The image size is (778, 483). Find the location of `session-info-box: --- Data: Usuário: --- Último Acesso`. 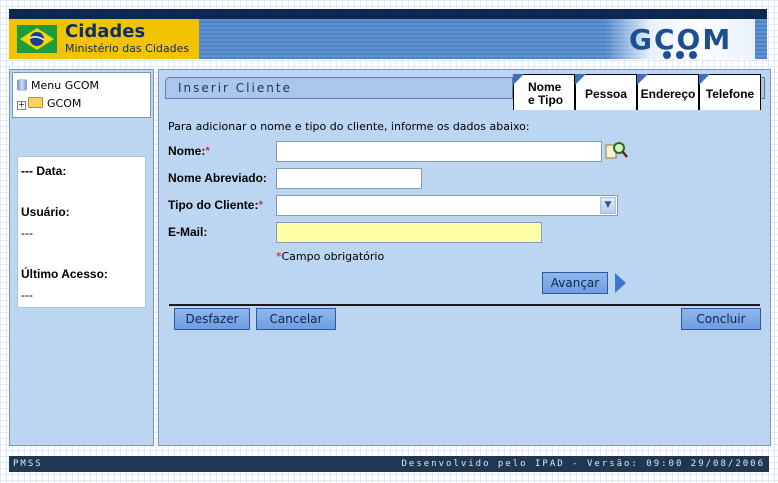

session-info-box: --- Data: Usuário: --- Último Acesso is located at coordinates (81, 232).